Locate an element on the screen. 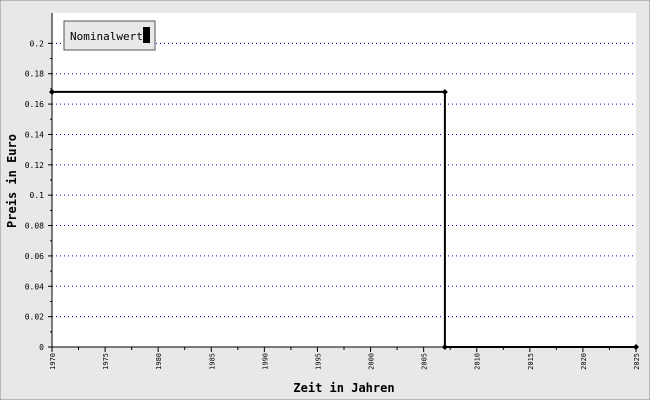  x-tick-label: 2000 is located at coordinates (372, 361).